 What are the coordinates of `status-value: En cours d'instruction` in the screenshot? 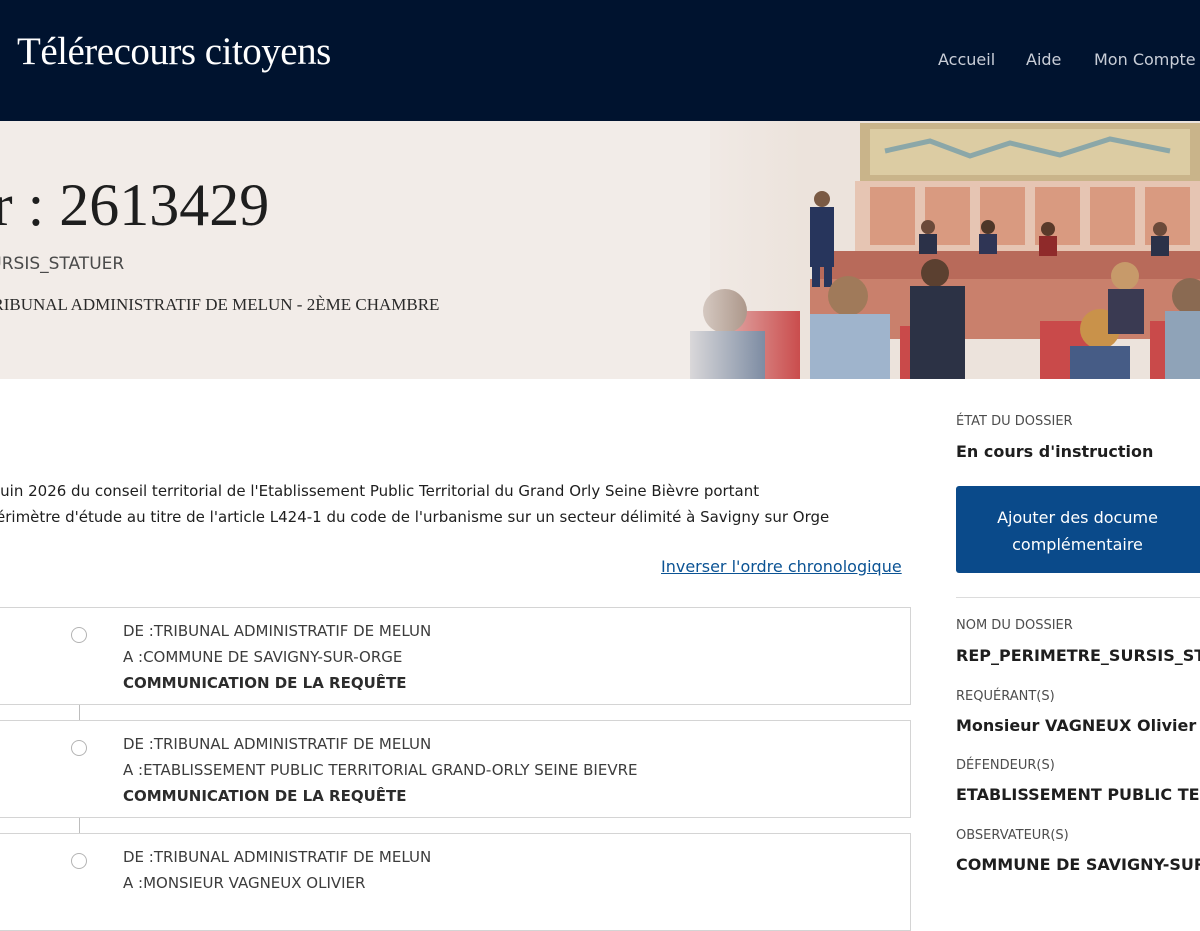 It's located at (1055, 451).